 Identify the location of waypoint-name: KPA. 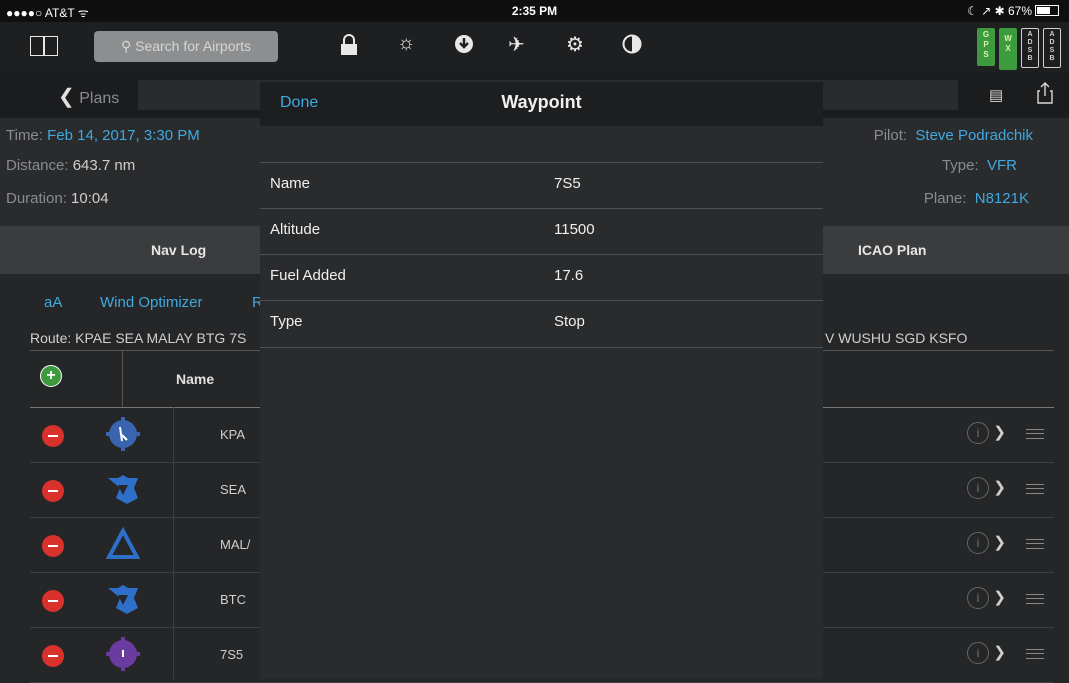
(233, 434).